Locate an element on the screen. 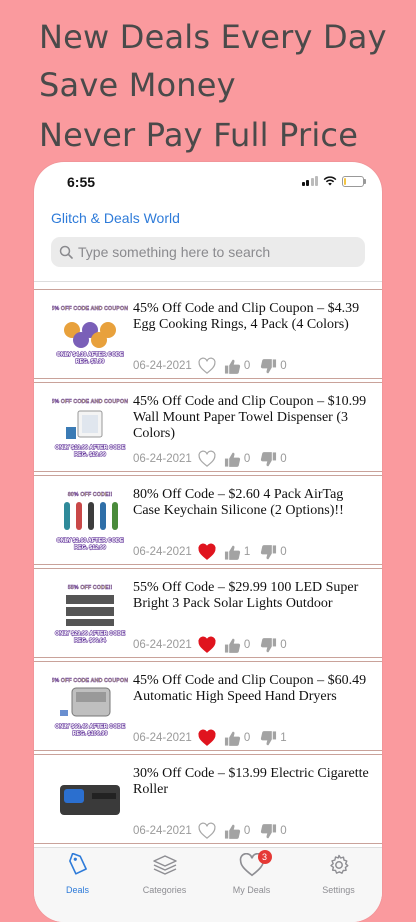 Image resolution: width=416 pixels, height=922 pixels. thumb-banner-text: 55% OFF CODE!! is located at coordinates (90, 588).